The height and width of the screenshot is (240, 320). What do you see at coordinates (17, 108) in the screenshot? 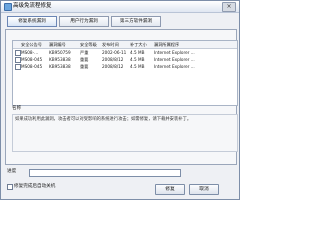
I see `name-label: 名称` at bounding box center [17, 108].